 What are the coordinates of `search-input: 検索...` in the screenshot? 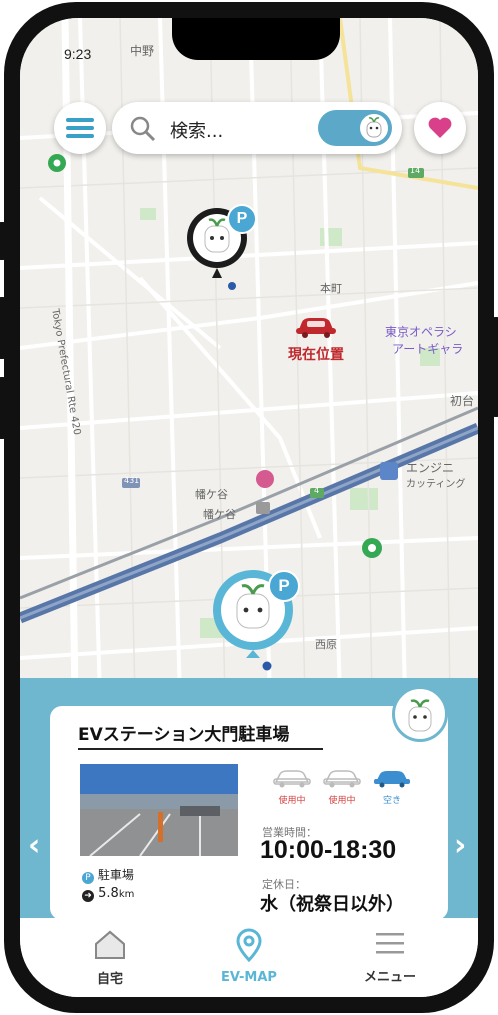 It's located at (196, 130).